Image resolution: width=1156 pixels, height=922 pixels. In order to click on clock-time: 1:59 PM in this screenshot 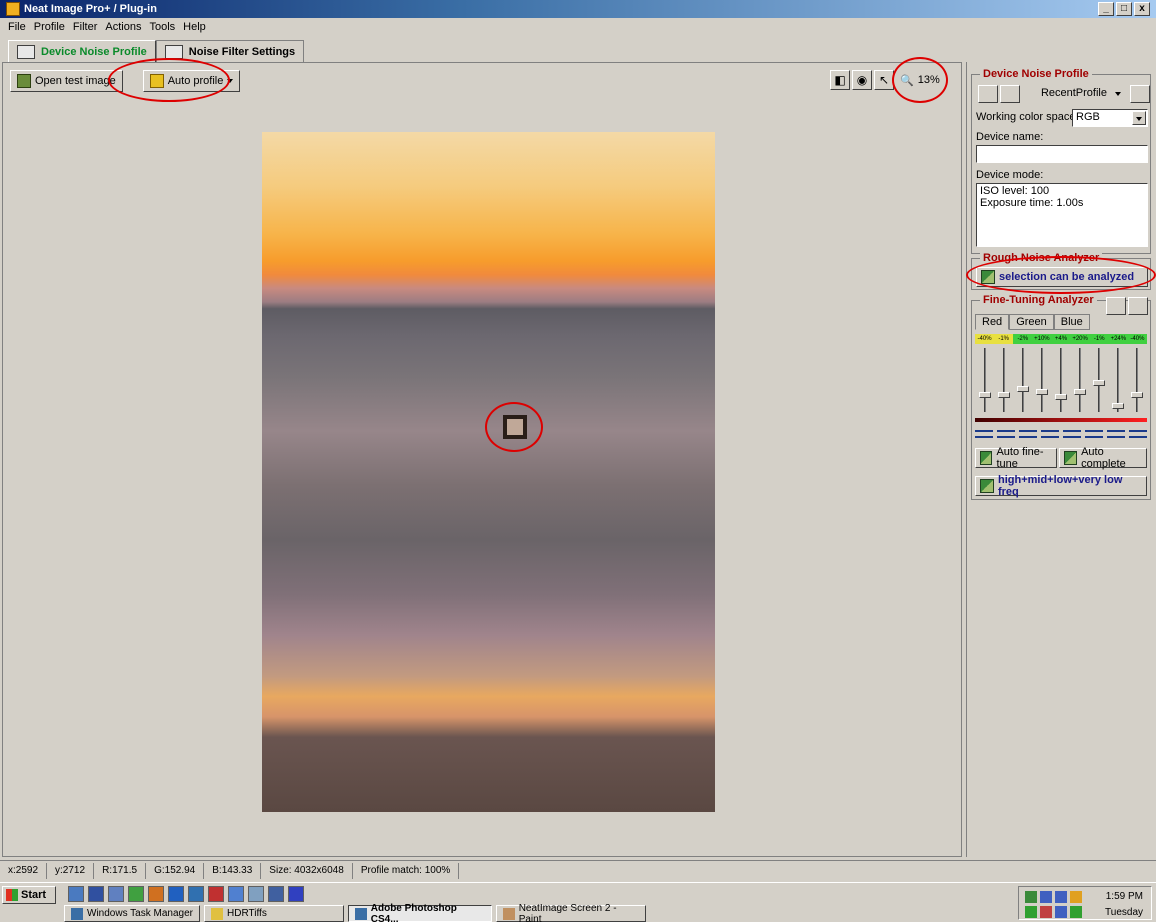, I will do `click(1124, 896)`.